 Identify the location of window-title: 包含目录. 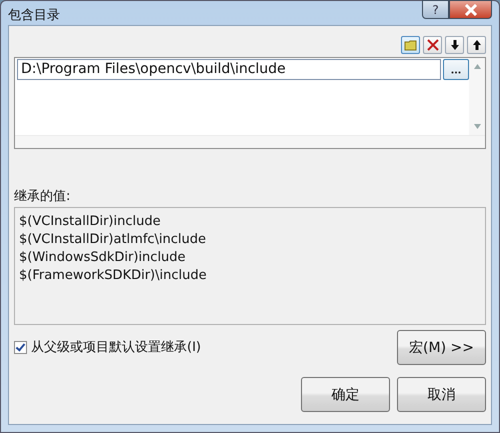
(34, 15).